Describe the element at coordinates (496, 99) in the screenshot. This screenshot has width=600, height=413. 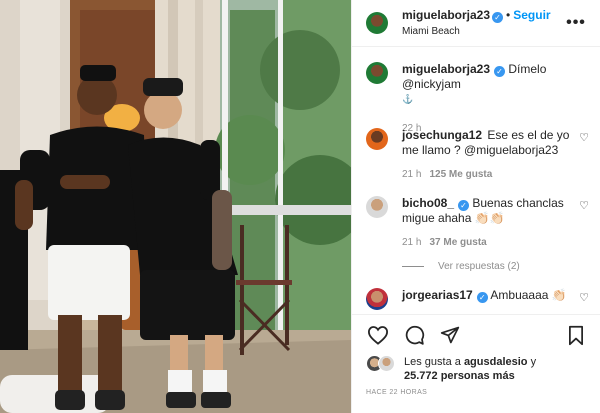
I see `caption-body: miguelaborja23 ✓ Dímelo @nickyjam ⚓ 22 h` at that location.